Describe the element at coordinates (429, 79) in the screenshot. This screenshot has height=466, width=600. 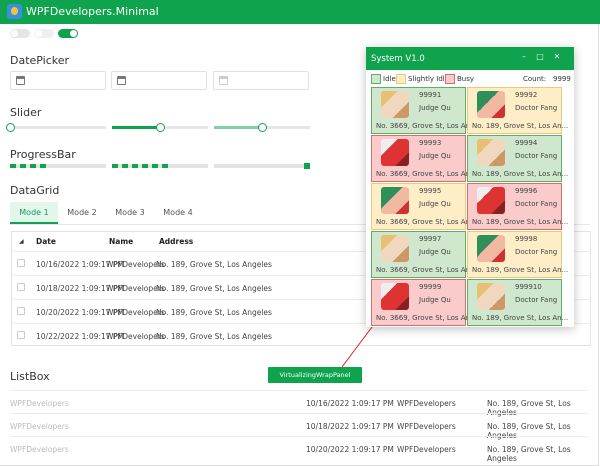
I see `legend-slightly-idle: Slightly Idle` at that location.